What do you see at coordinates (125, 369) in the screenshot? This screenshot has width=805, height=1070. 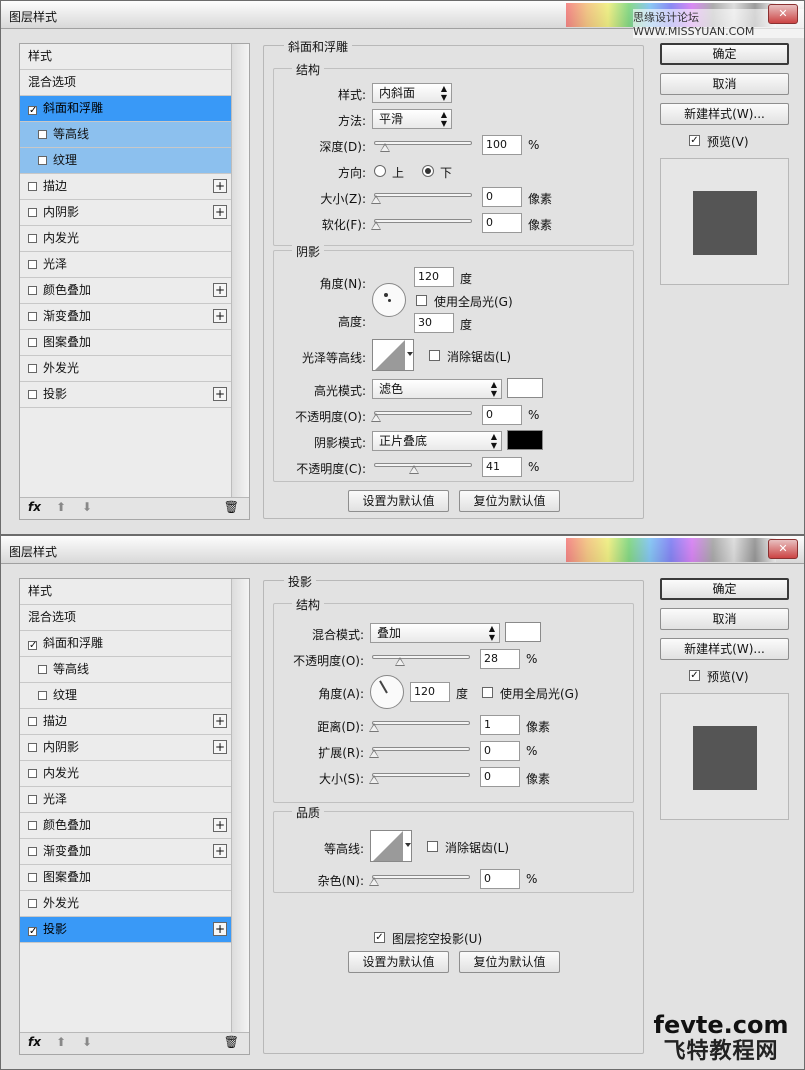 I see `style-list-item: 外发光` at bounding box center [125, 369].